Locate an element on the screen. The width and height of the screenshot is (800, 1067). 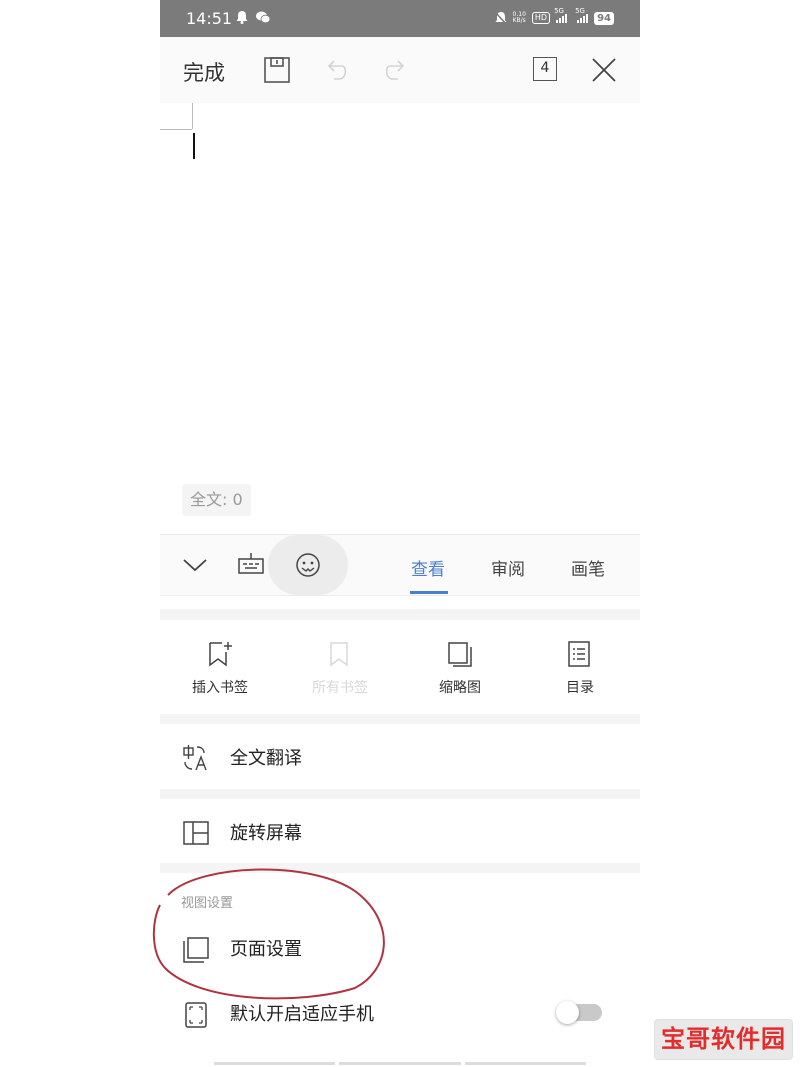
tab-bar: 查看 审阅 画笔 is located at coordinates (400, 565).